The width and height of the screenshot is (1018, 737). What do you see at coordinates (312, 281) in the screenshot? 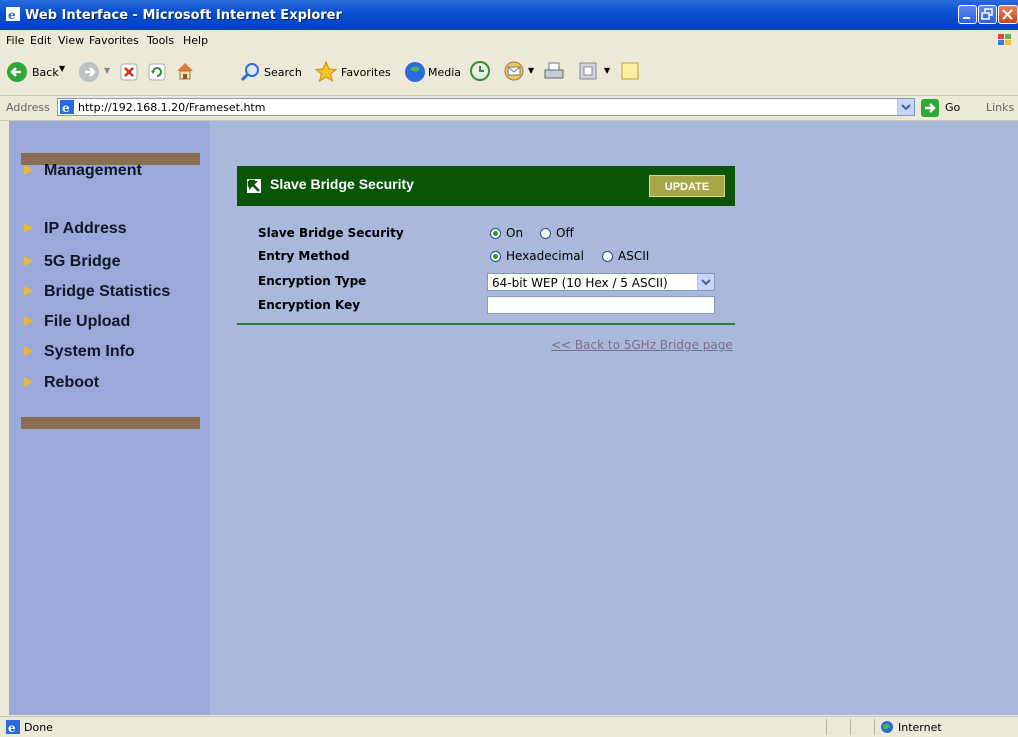
I see `encryption-type-label: Encryption Type` at bounding box center [312, 281].